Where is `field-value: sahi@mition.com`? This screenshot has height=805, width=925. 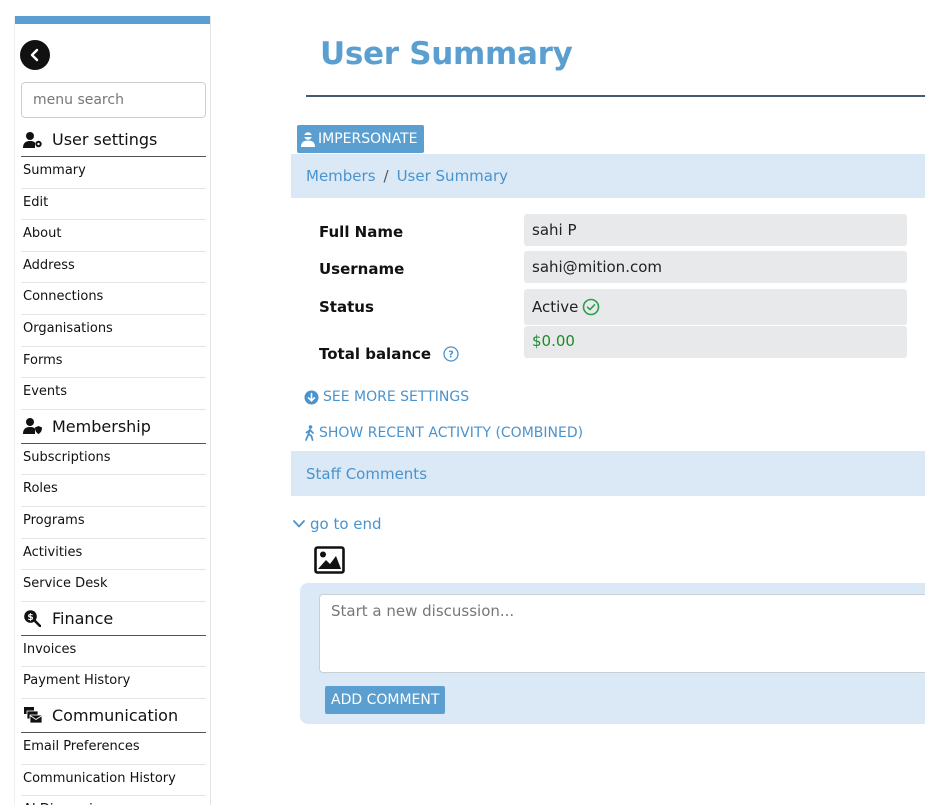 field-value: sahi@mition.com is located at coordinates (715, 267).